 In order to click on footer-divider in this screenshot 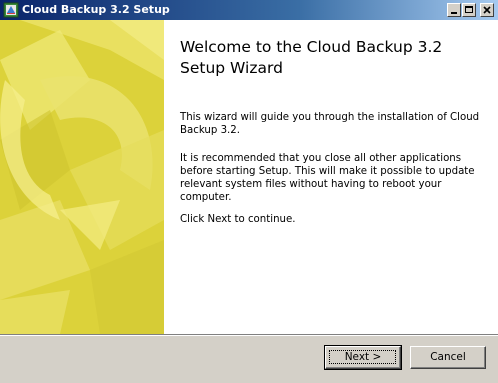, I will do `click(249, 335)`.